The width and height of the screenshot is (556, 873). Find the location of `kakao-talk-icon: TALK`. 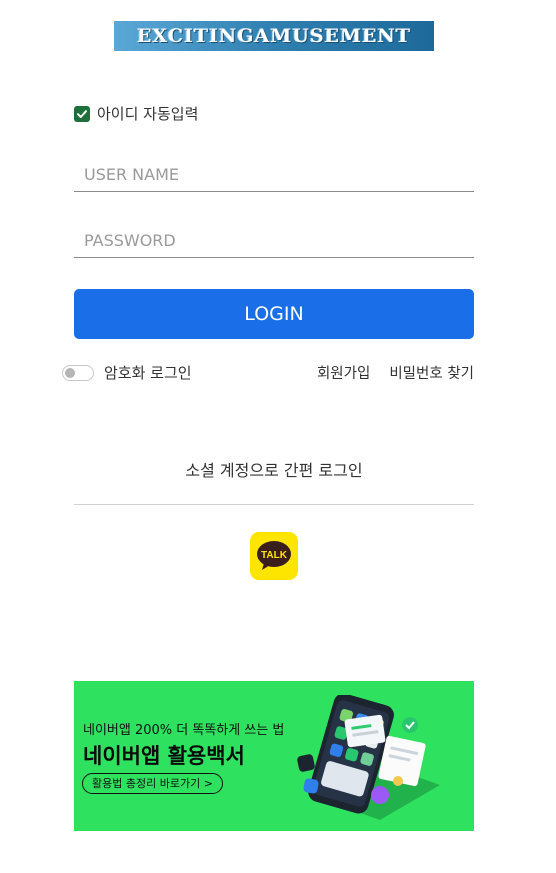

kakao-talk-icon: TALK is located at coordinates (274, 555).